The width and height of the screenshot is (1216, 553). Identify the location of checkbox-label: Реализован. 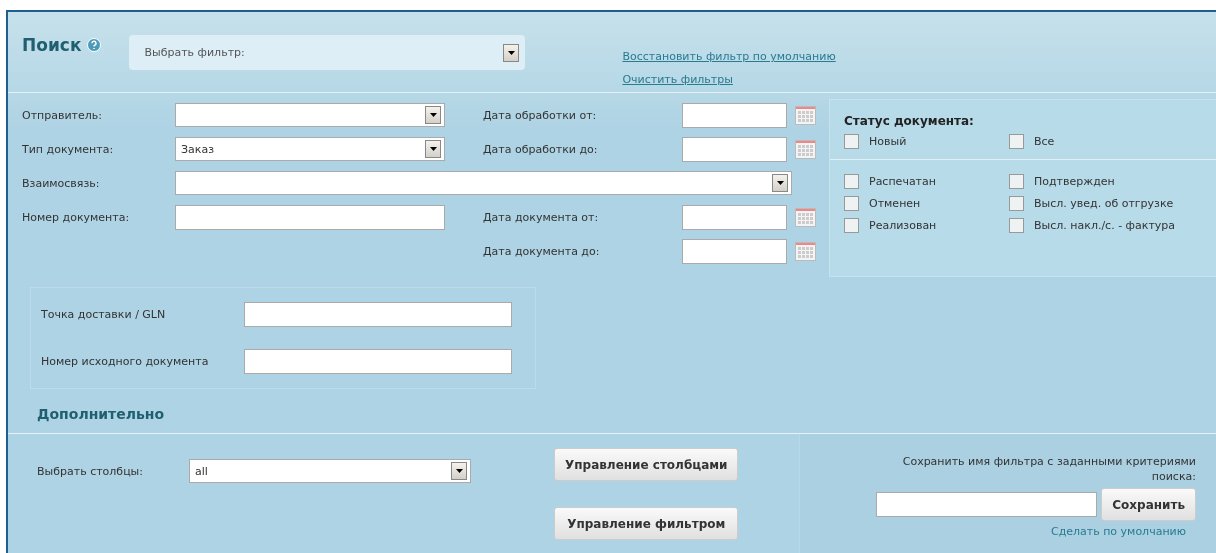
(903, 225).